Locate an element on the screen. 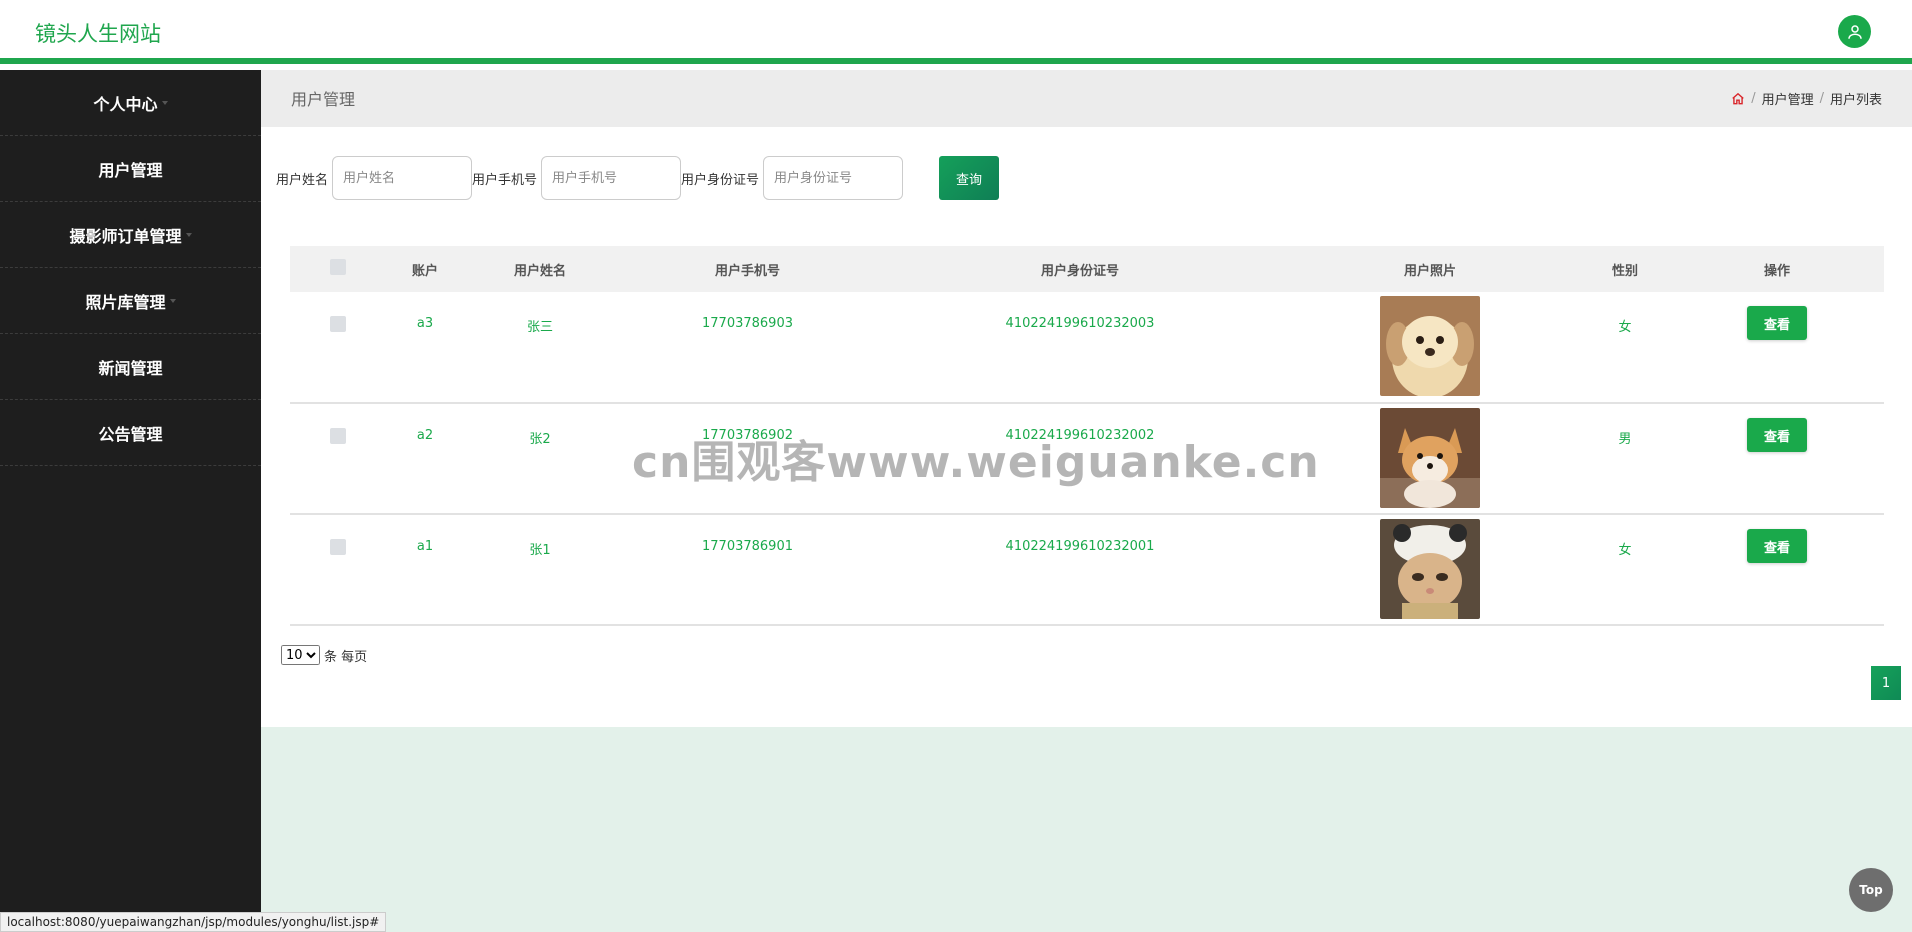 The width and height of the screenshot is (1912, 932). id-search-input is located at coordinates (833, 178).